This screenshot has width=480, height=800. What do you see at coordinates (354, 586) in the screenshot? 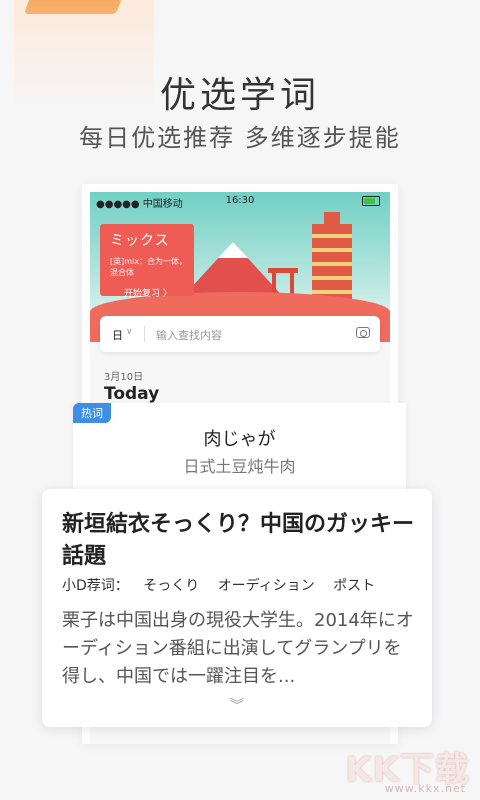
I see `recommended-word-tag: ポスト` at bounding box center [354, 586].